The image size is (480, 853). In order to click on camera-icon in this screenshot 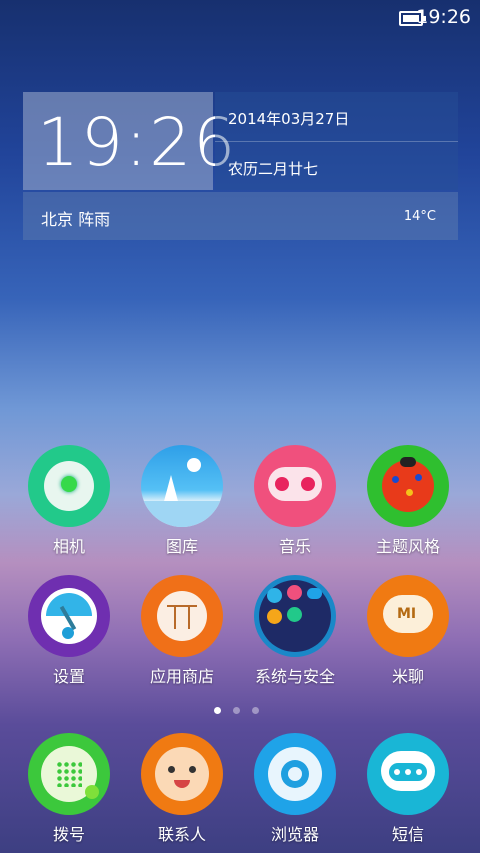, I will do `click(69, 486)`.